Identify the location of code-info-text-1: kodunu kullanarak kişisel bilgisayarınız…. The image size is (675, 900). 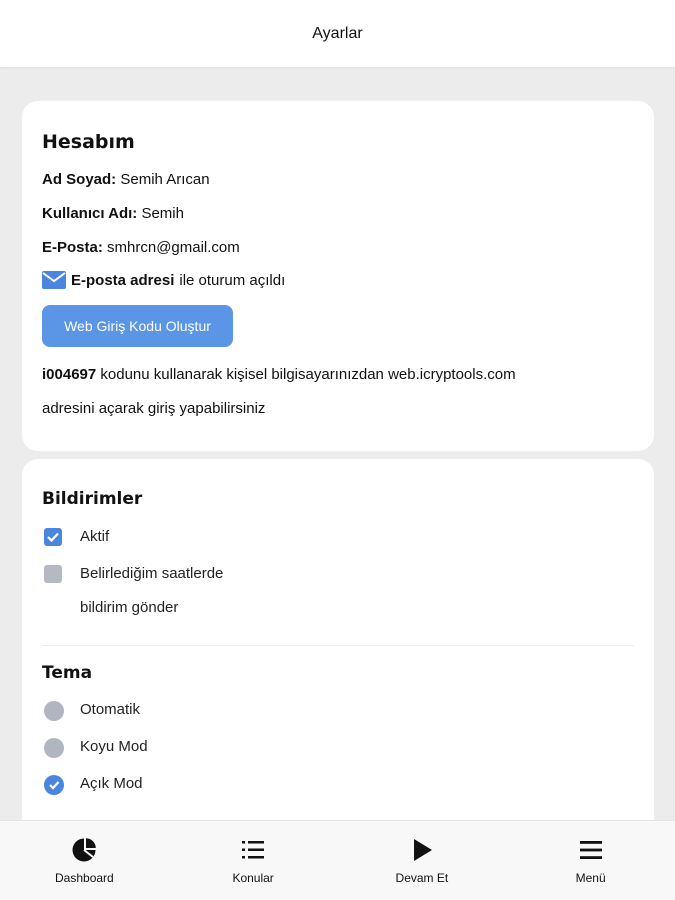
(308, 374).